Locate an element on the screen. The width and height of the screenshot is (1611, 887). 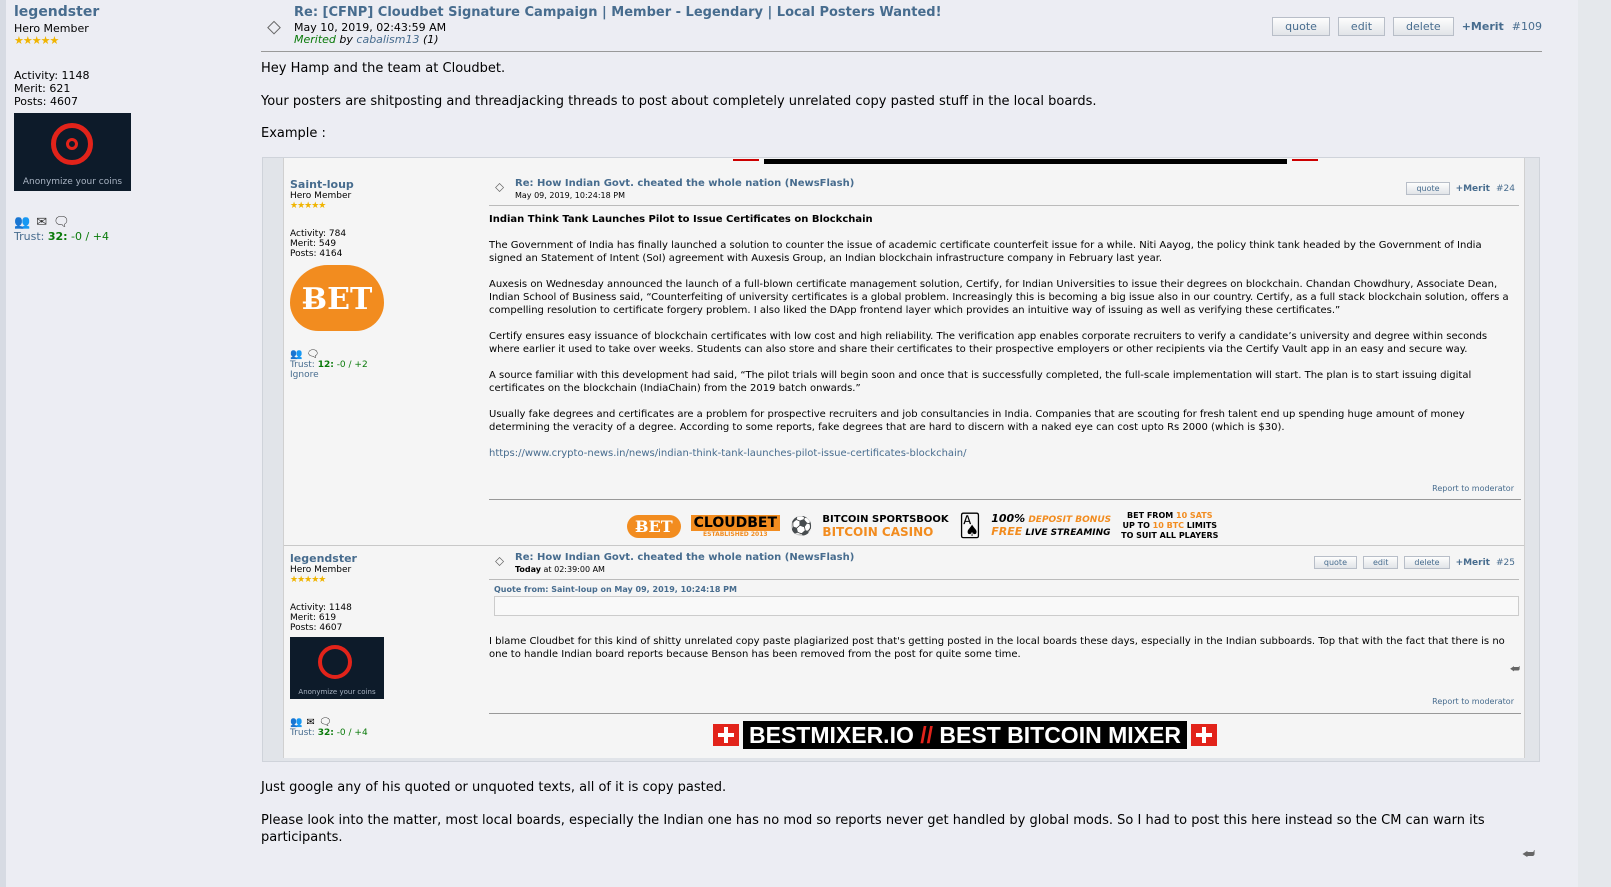
post-para-1: Hey Hamp and the team at Cloudbet. is located at coordinates (383, 68).